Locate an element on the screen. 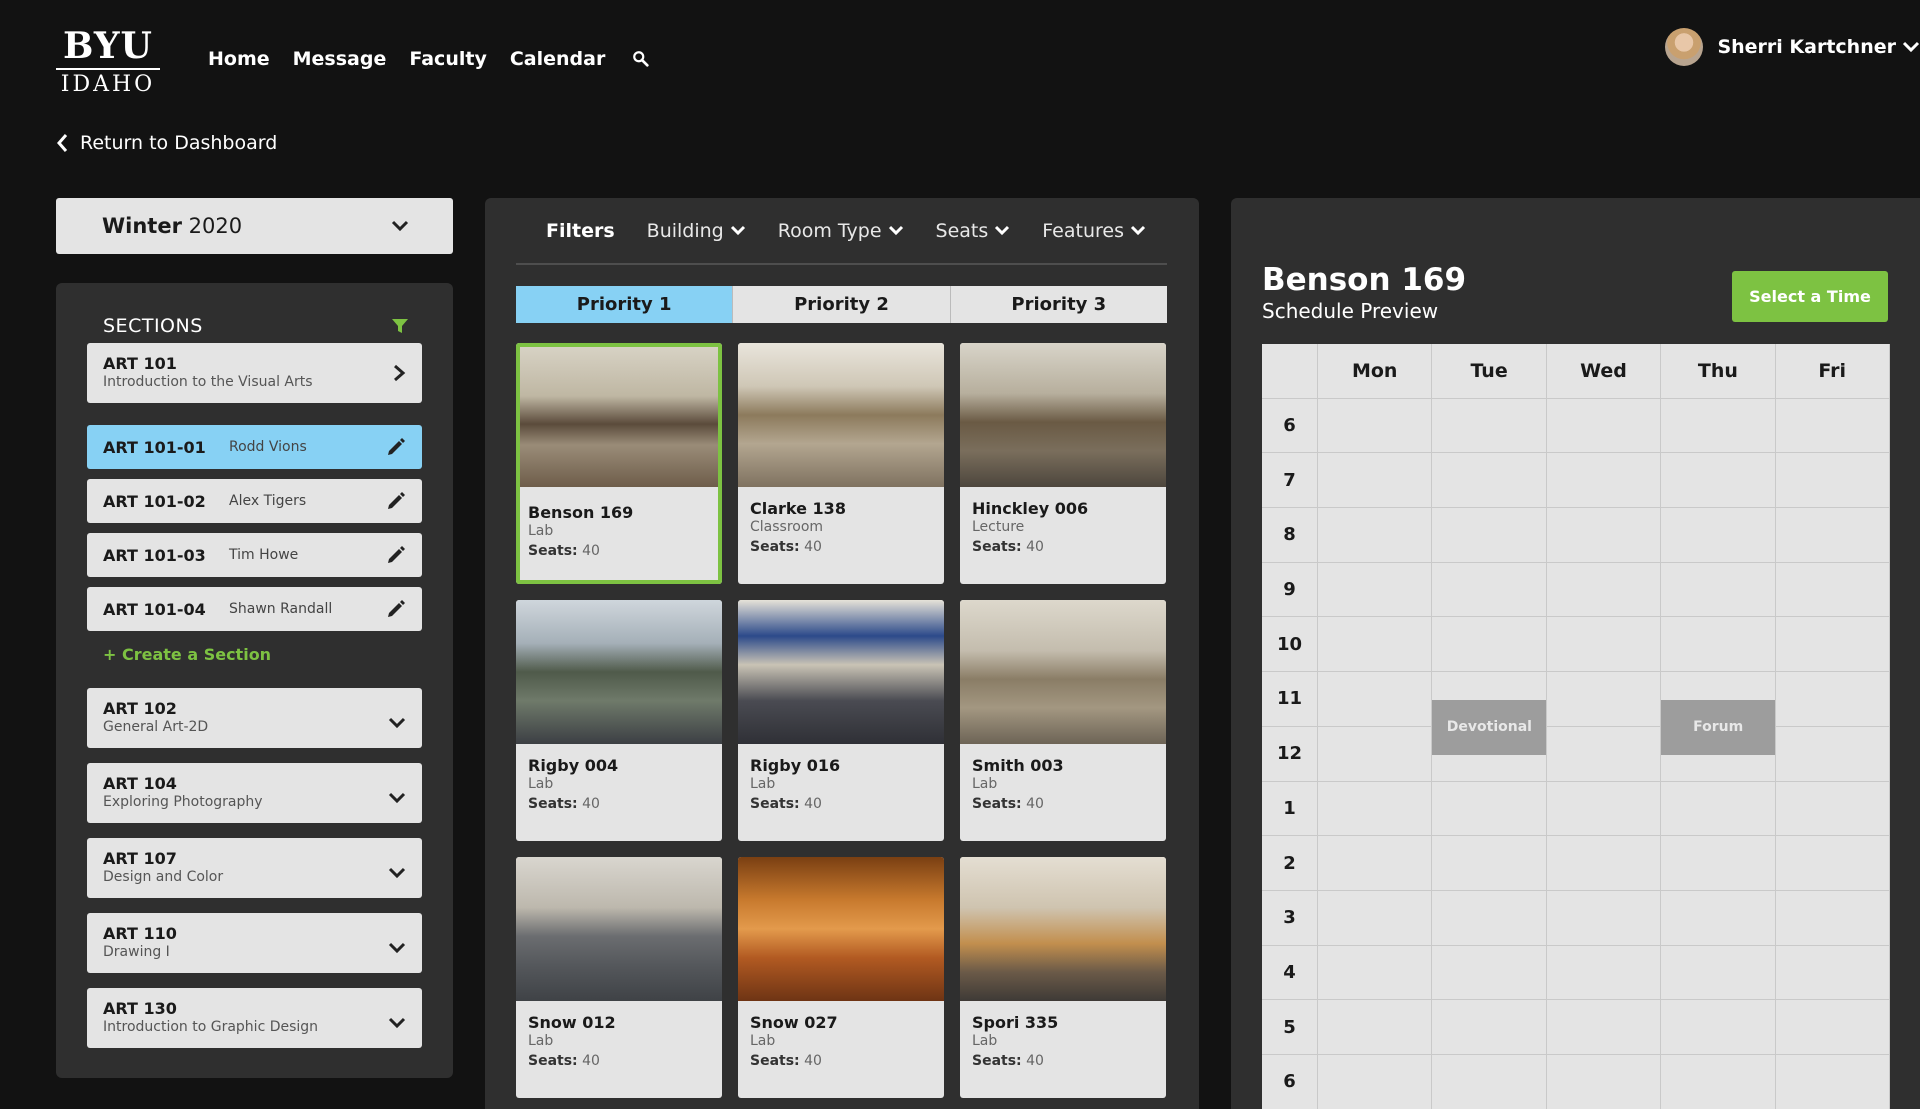 This screenshot has width=1920, height=1109. room-card: Spori 335 Lab Seats: 40 is located at coordinates (1063, 977).